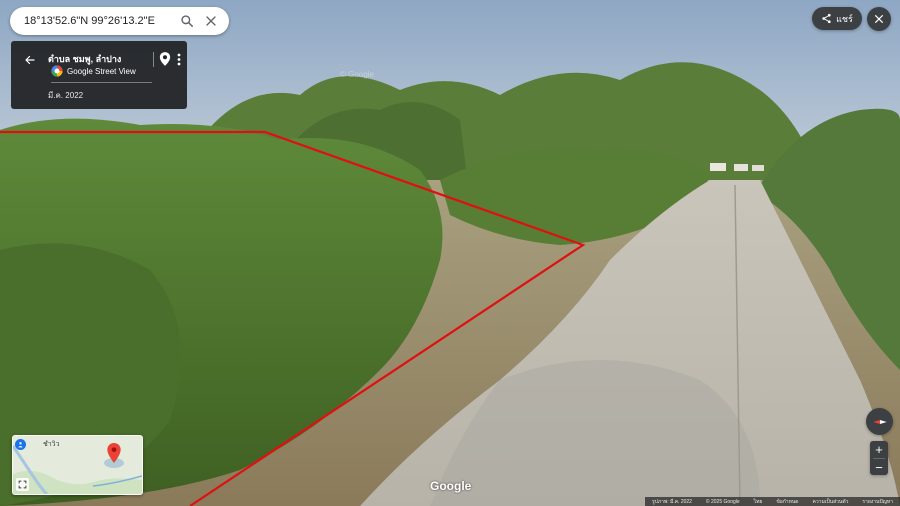 Image resolution: width=900 pixels, height=506 pixels. Describe the element at coordinates (787, 502) in the screenshot. I see `footer-terms-link: ข้อกำหนด` at that location.